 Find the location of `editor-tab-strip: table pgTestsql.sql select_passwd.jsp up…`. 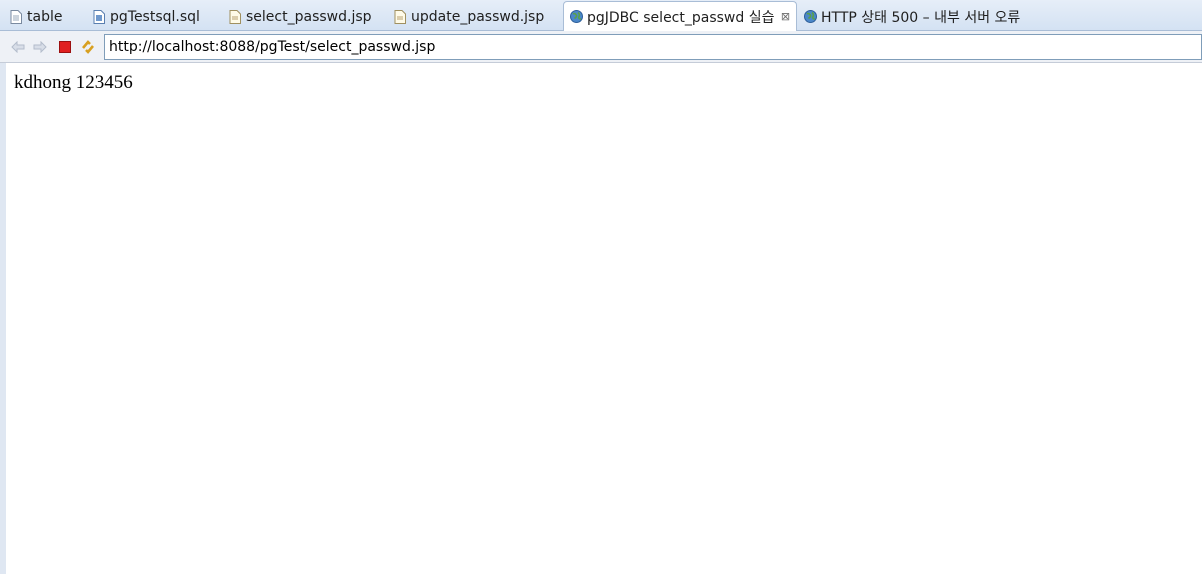

editor-tab-strip: table pgTestsql.sql select_passwd.jsp up… is located at coordinates (601, 15).